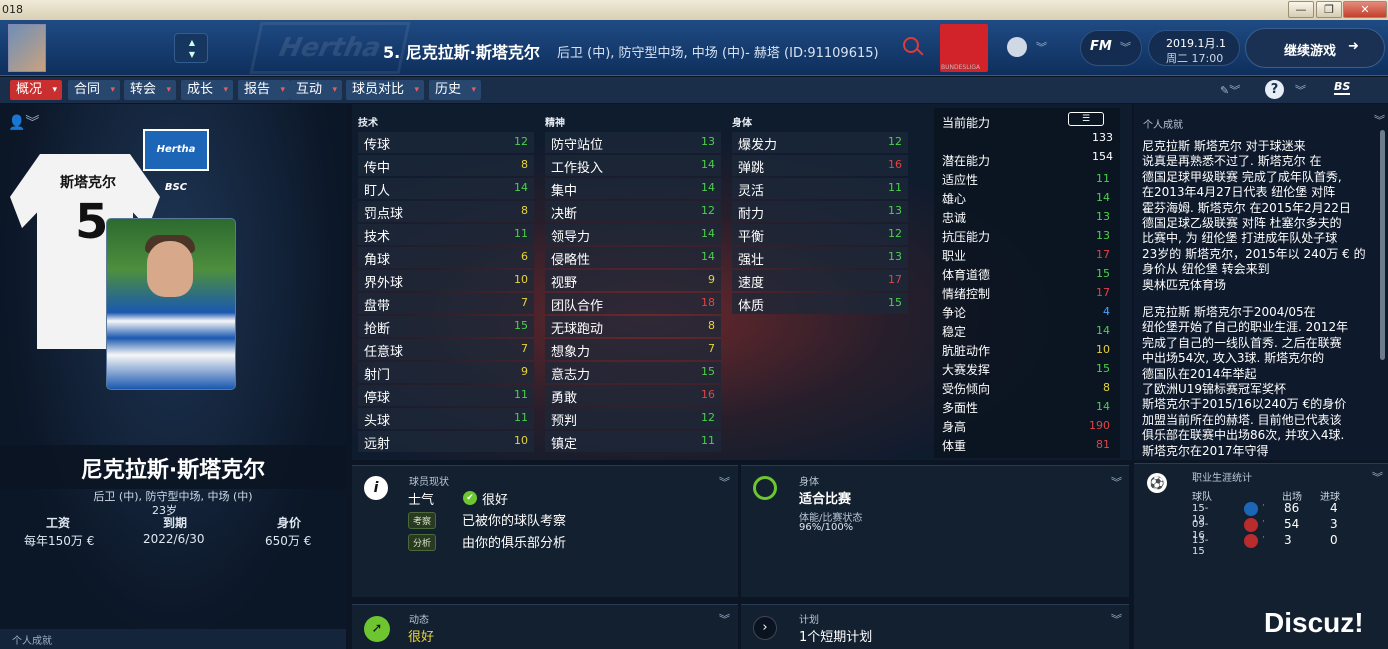  Describe the element at coordinates (316, 90) in the screenshot. I see `tab-interaction: 互动` at that location.